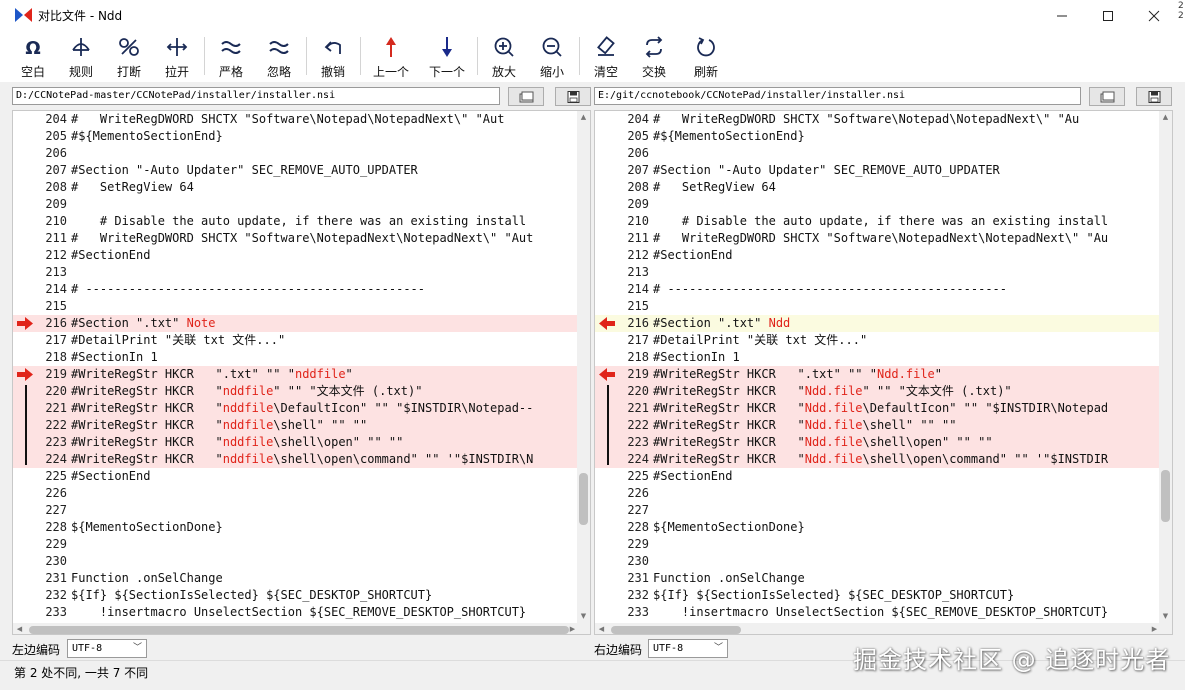 The width and height of the screenshot is (1185, 690). Describe the element at coordinates (606, 56) in the screenshot. I see `clear-button: 清空` at that location.